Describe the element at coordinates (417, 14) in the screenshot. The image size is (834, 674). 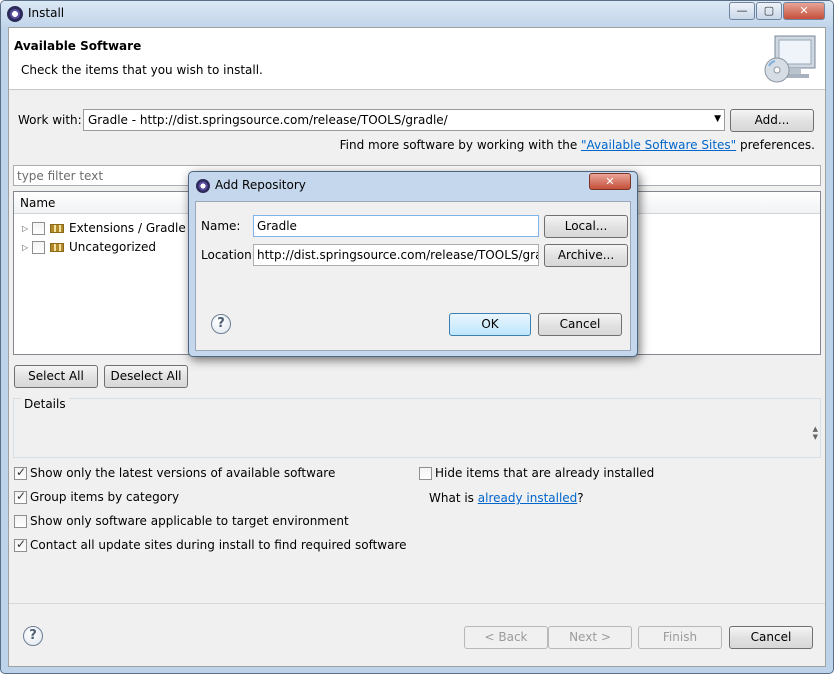
I see `title-bar: Install — ▢ ✕` at that location.